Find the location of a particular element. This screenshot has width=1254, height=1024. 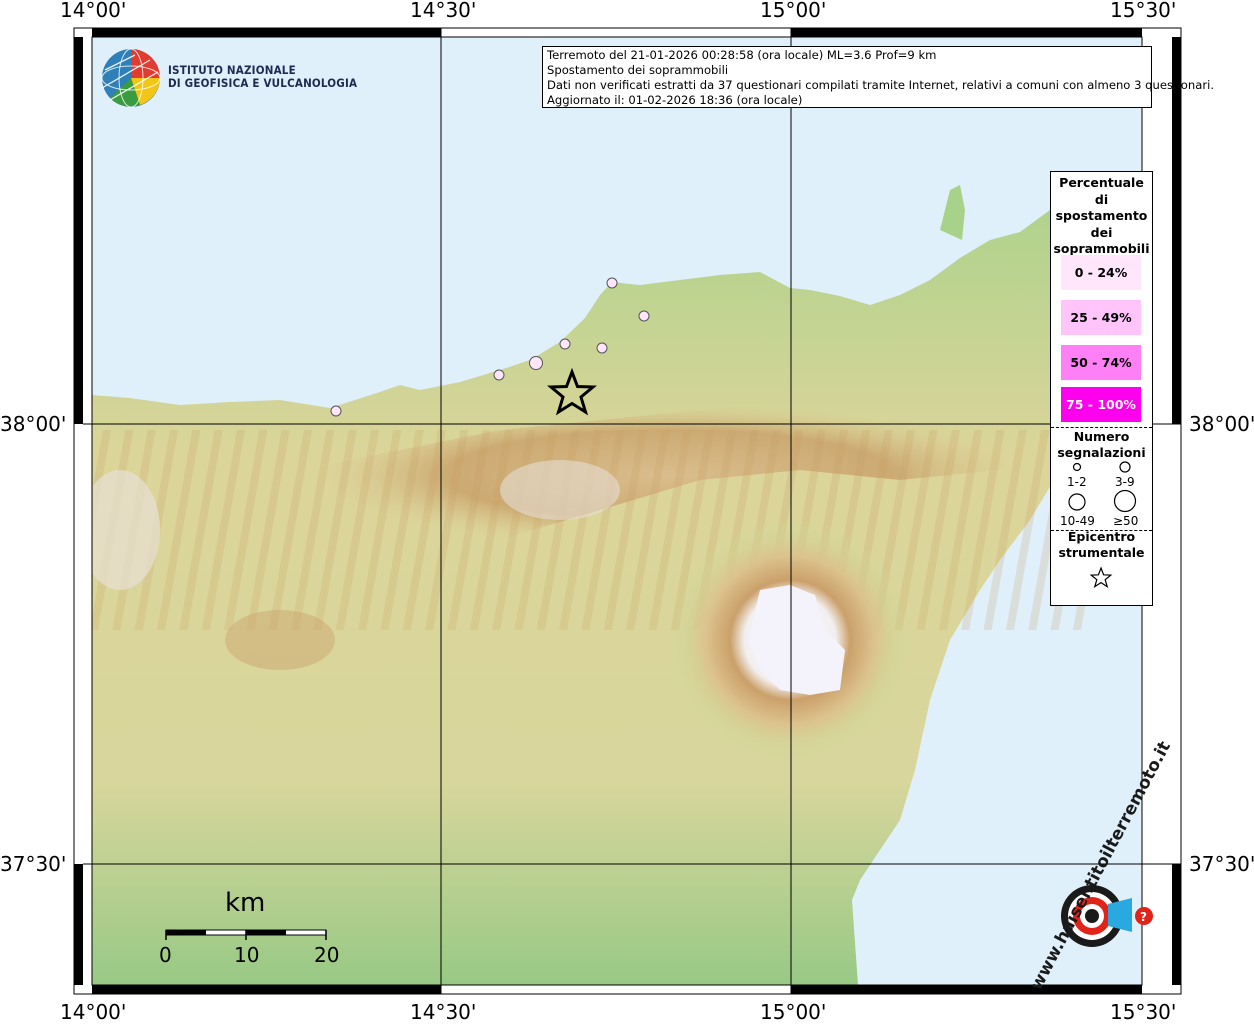

legend-title-line: Percentuale is located at coordinates (1101, 182).